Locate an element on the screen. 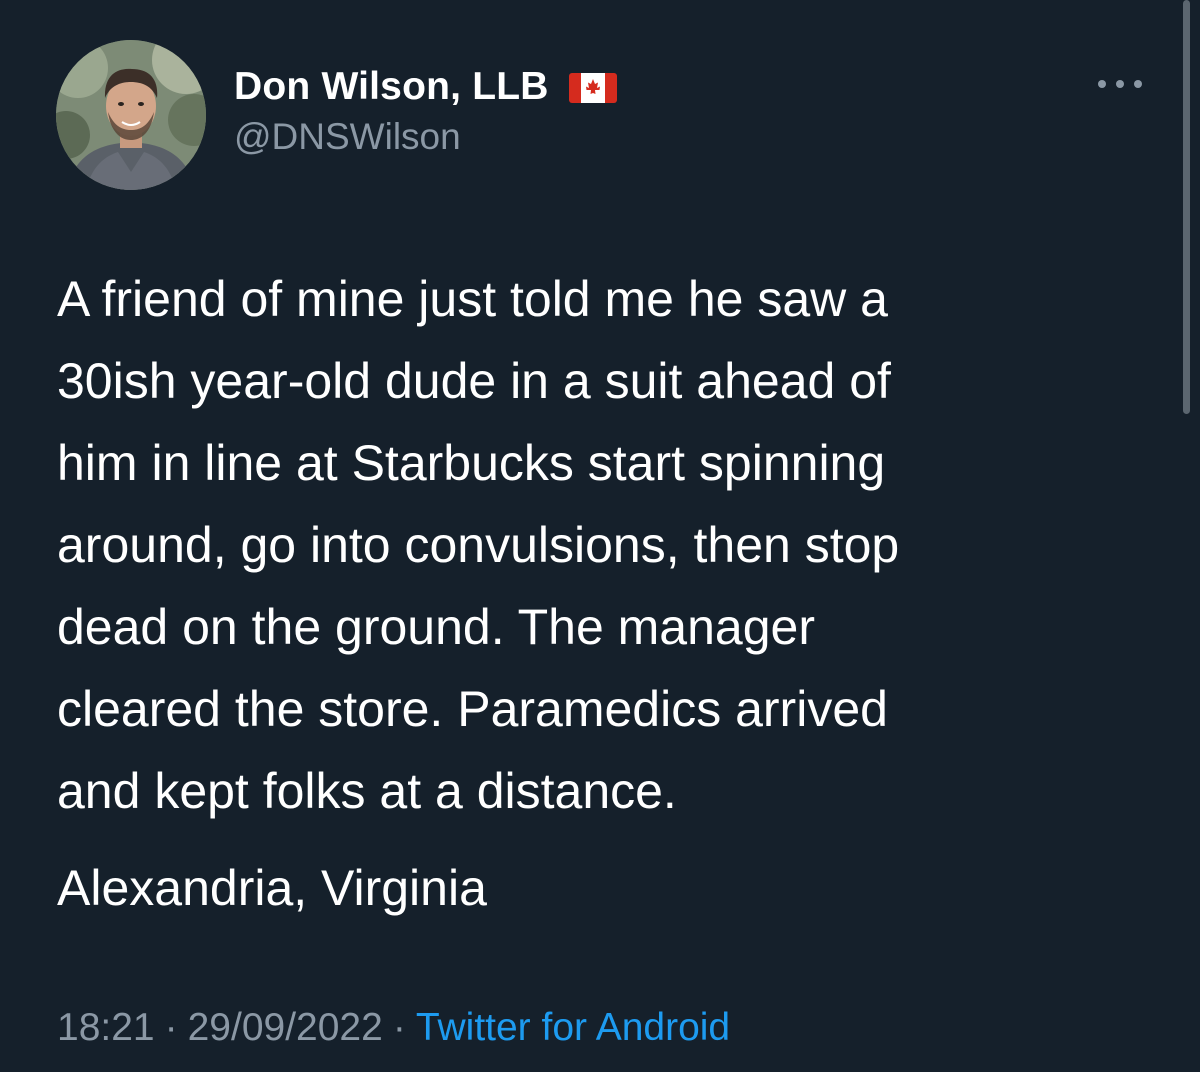 This screenshot has width=1200, height=1072. canada-flag-icon is located at coordinates (592, 88).